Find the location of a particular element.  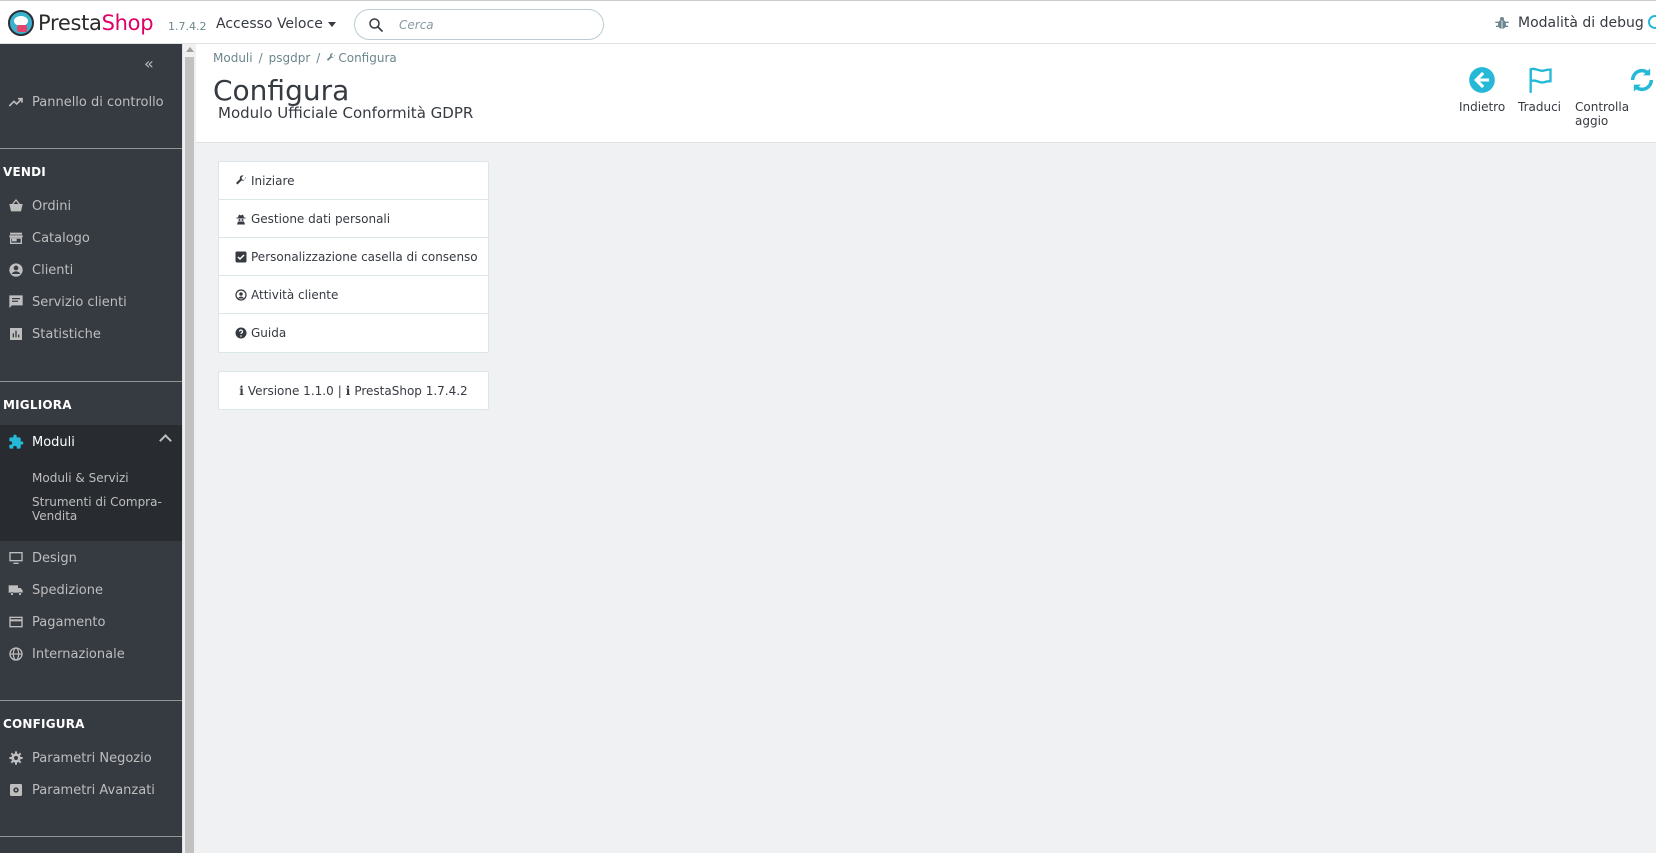

back-button: Indietro is located at coordinates (1482, 90).